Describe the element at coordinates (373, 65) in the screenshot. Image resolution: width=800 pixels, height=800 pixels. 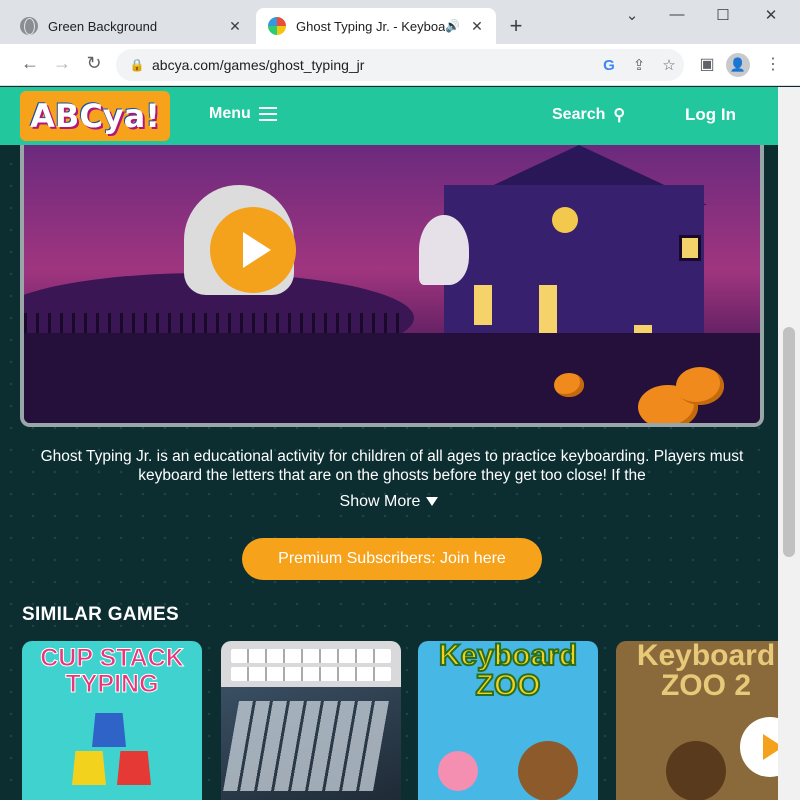
I see `url-text: abcya.com/games/ghost_typing_jr` at that location.